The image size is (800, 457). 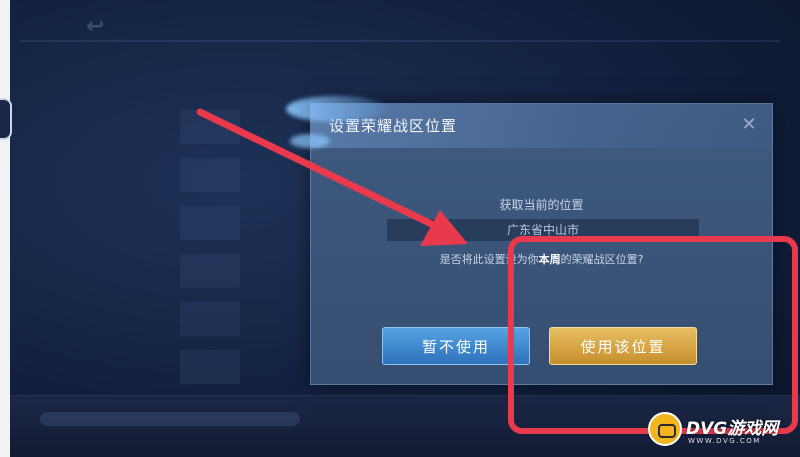 I want to click on watermark: DVG游戏网 WWW.DVG.COM, so click(x=723, y=431).